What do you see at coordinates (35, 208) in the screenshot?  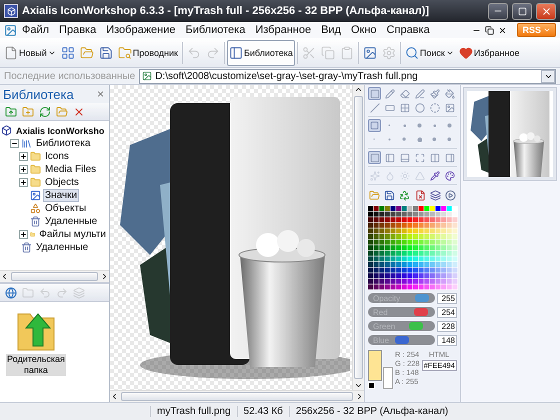 I see `shapes-icon` at bounding box center [35, 208].